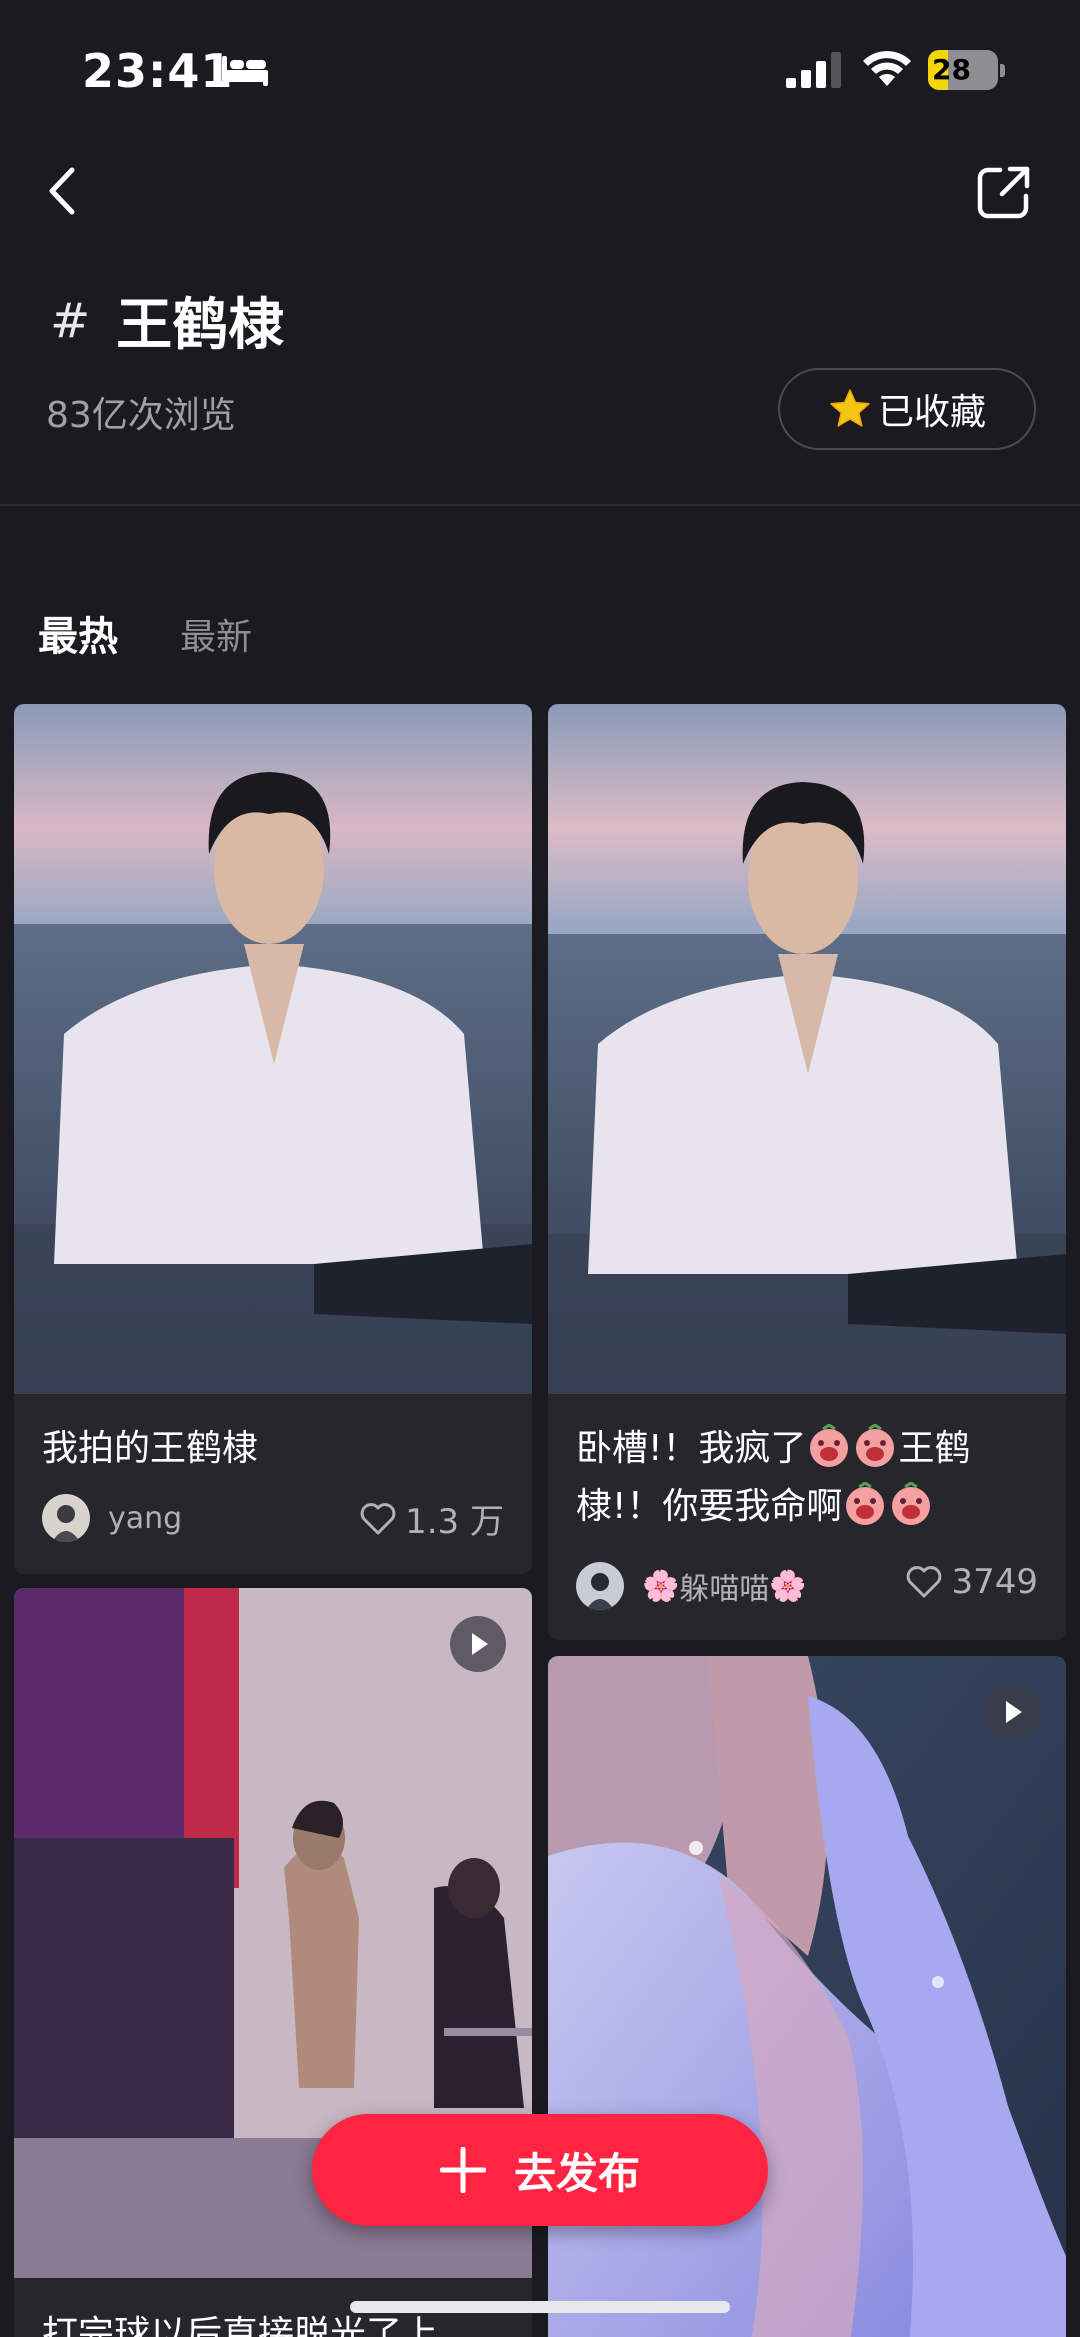 Image resolution: width=1080 pixels, height=2337 pixels. What do you see at coordinates (216, 634) in the screenshot?
I see `tab-new: 最新` at bounding box center [216, 634].